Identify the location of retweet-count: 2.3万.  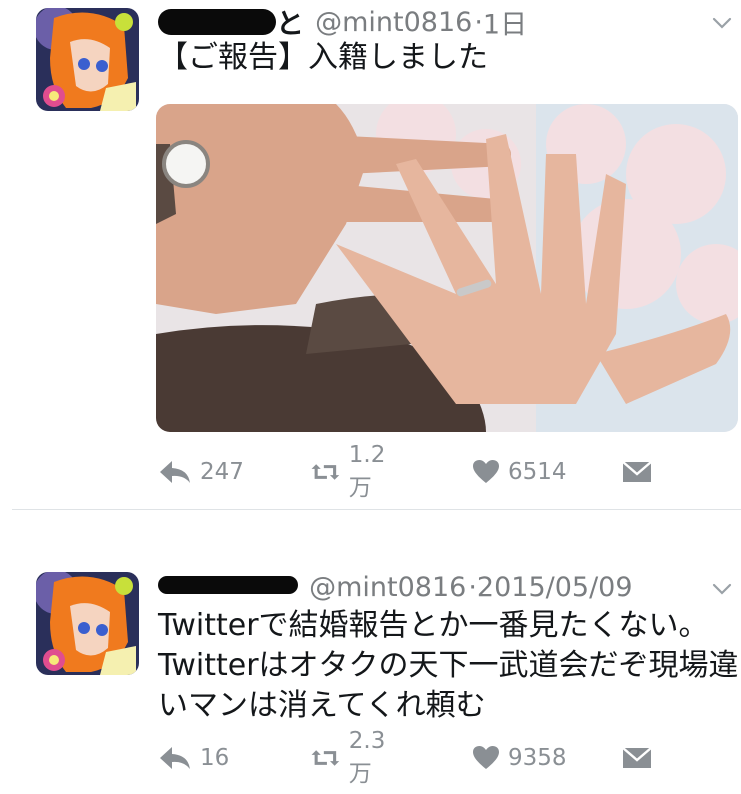
(367, 757).